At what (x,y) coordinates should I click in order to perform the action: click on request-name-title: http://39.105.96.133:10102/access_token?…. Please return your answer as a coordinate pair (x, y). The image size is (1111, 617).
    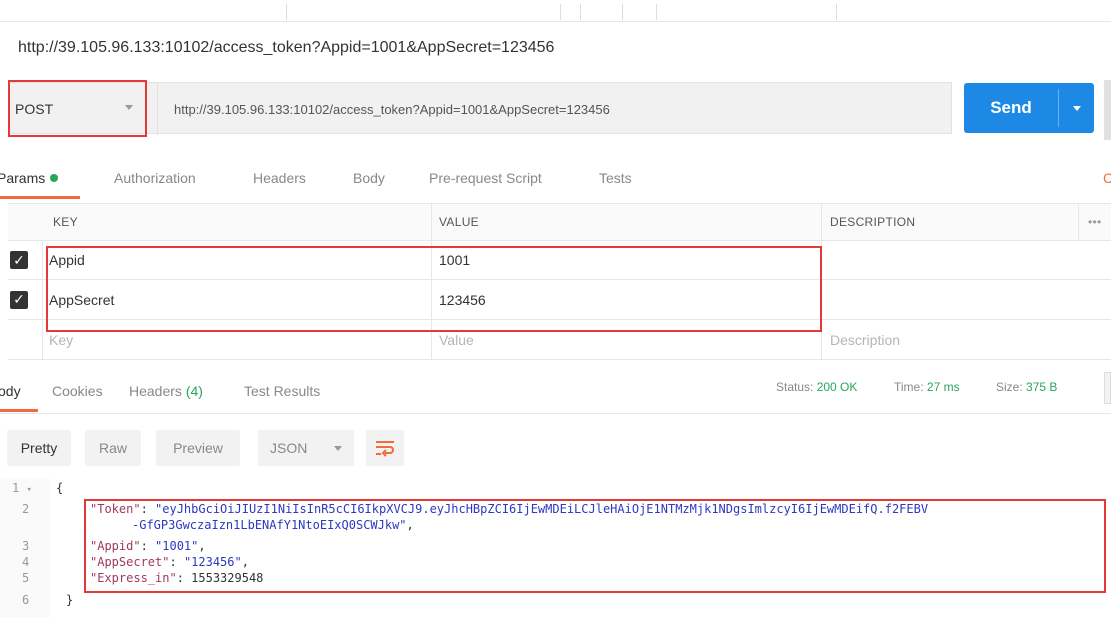
    Looking at the image, I should click on (286, 47).